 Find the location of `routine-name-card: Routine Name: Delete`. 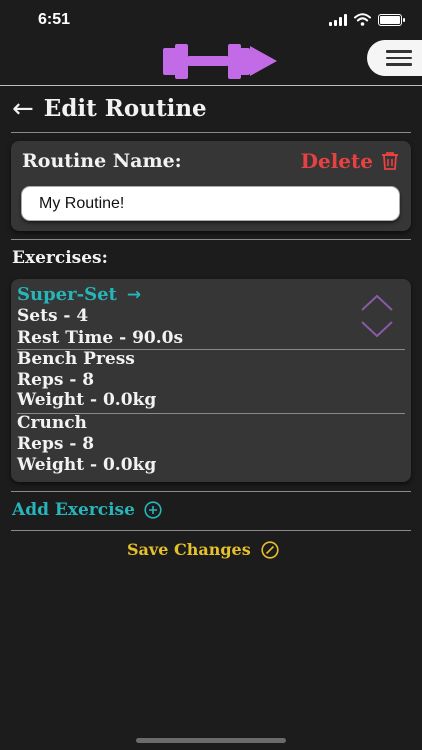

routine-name-card: Routine Name: Delete is located at coordinates (211, 186).